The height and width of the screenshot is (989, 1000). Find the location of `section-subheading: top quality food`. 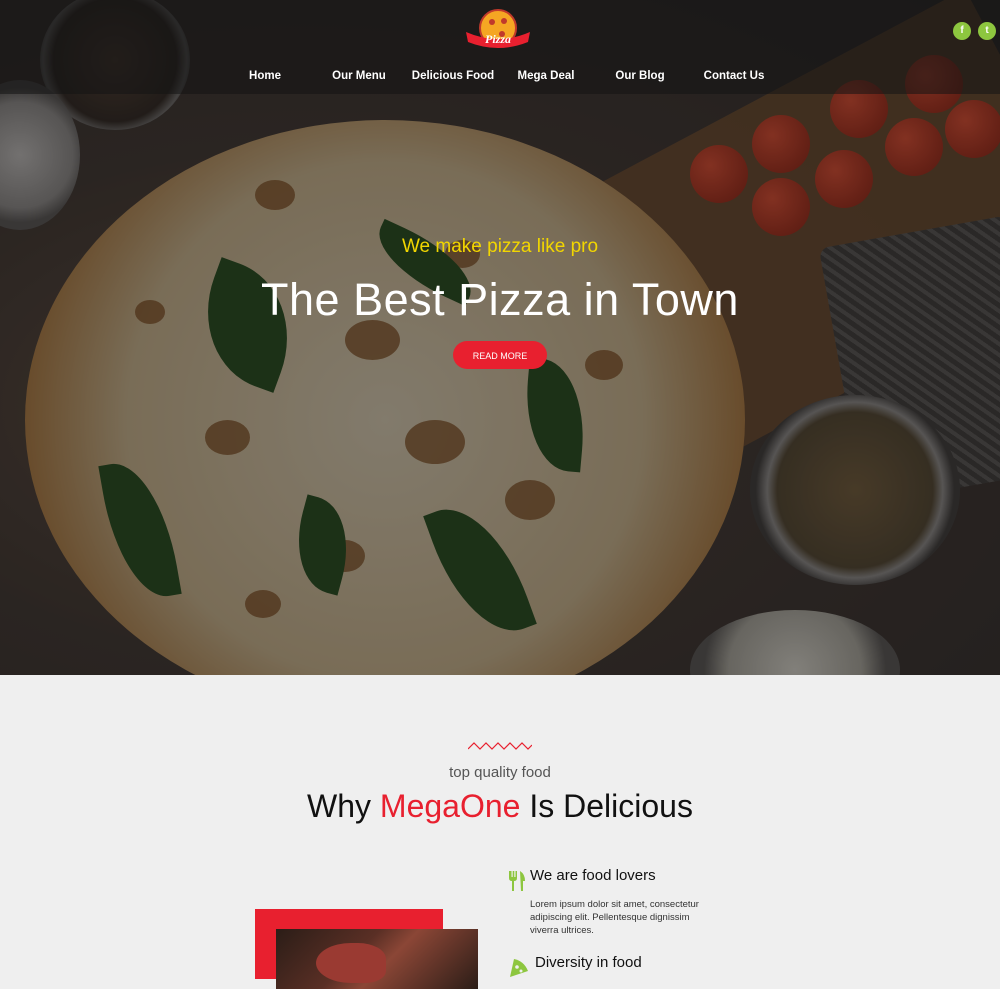

section-subheading: top quality food is located at coordinates (500, 772).